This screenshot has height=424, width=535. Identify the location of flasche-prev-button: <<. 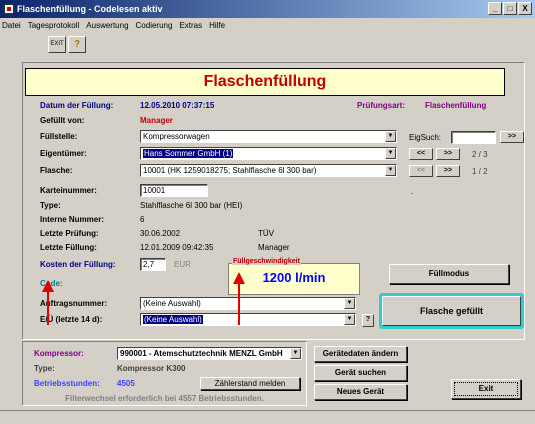
(421, 171).